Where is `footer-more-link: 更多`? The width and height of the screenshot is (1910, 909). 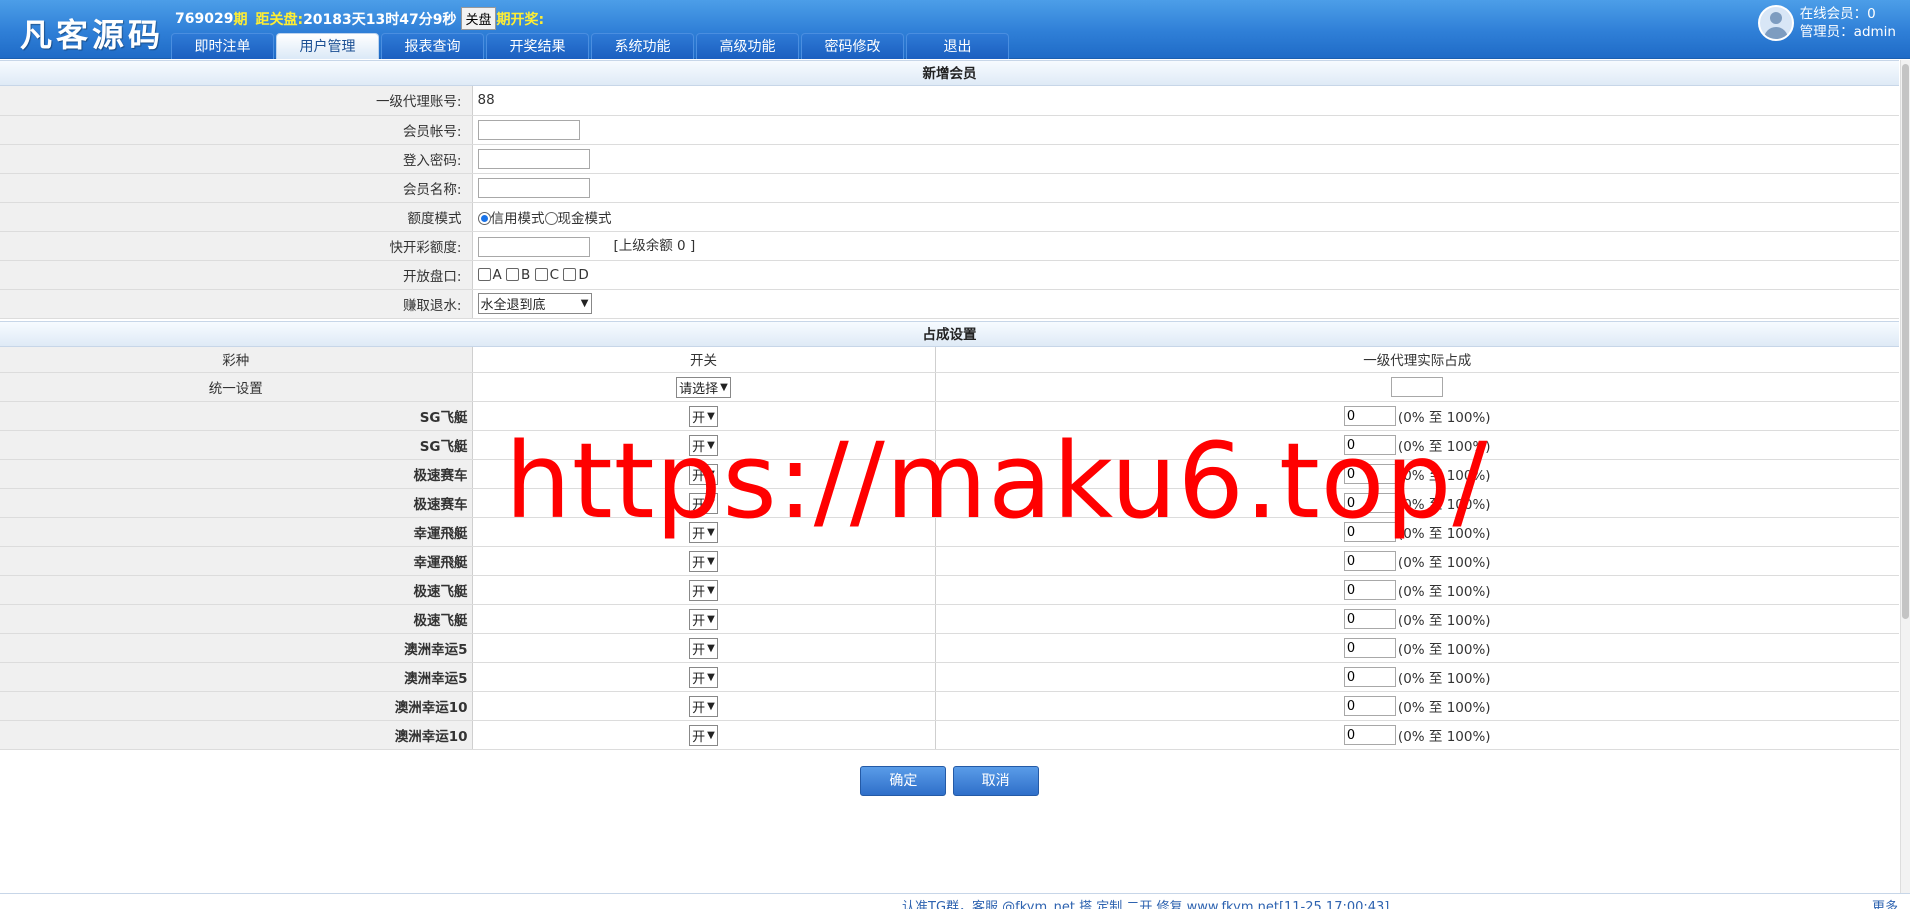 footer-more-link: 更多 is located at coordinates (1885, 902).